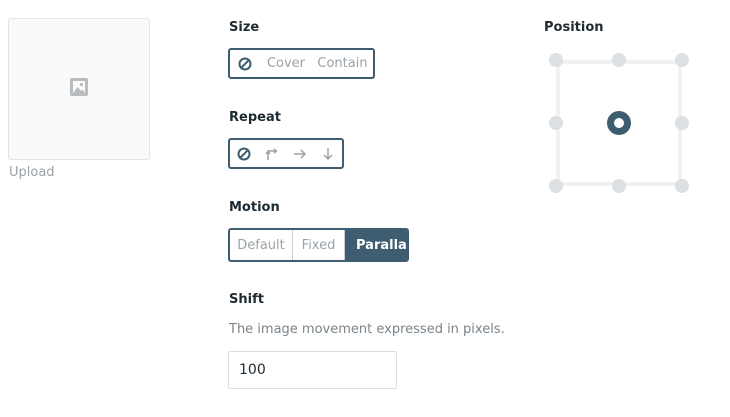  I want to click on position-bottom-center, so click(619, 186).